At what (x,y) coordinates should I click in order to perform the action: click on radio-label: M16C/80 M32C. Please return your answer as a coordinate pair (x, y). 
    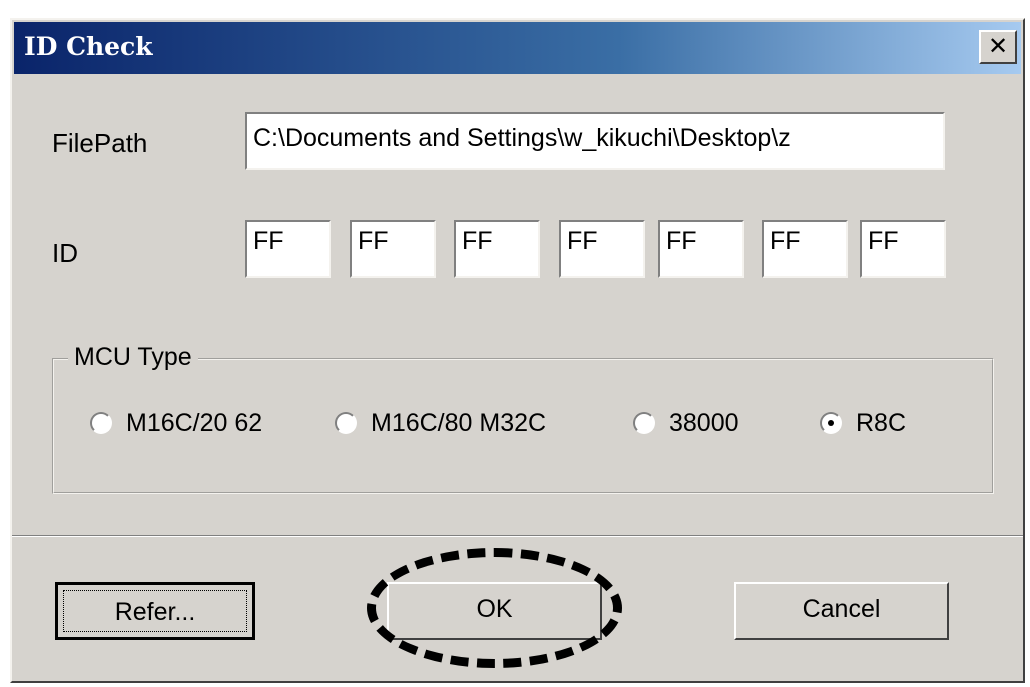
    Looking at the image, I should click on (459, 422).